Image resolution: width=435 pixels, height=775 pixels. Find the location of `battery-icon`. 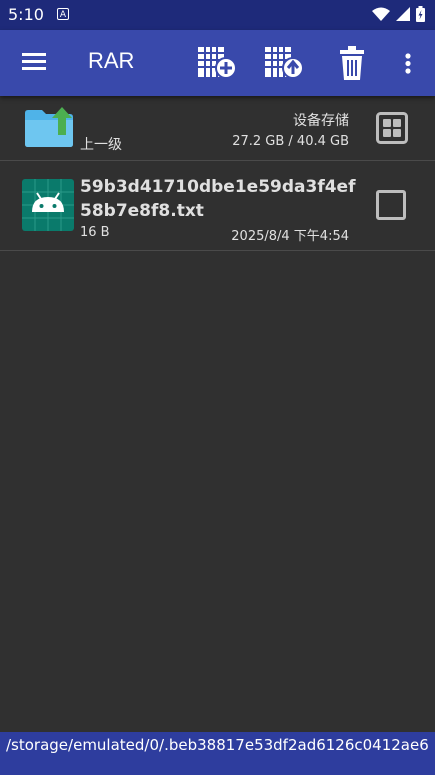

battery-icon is located at coordinates (420, 14).